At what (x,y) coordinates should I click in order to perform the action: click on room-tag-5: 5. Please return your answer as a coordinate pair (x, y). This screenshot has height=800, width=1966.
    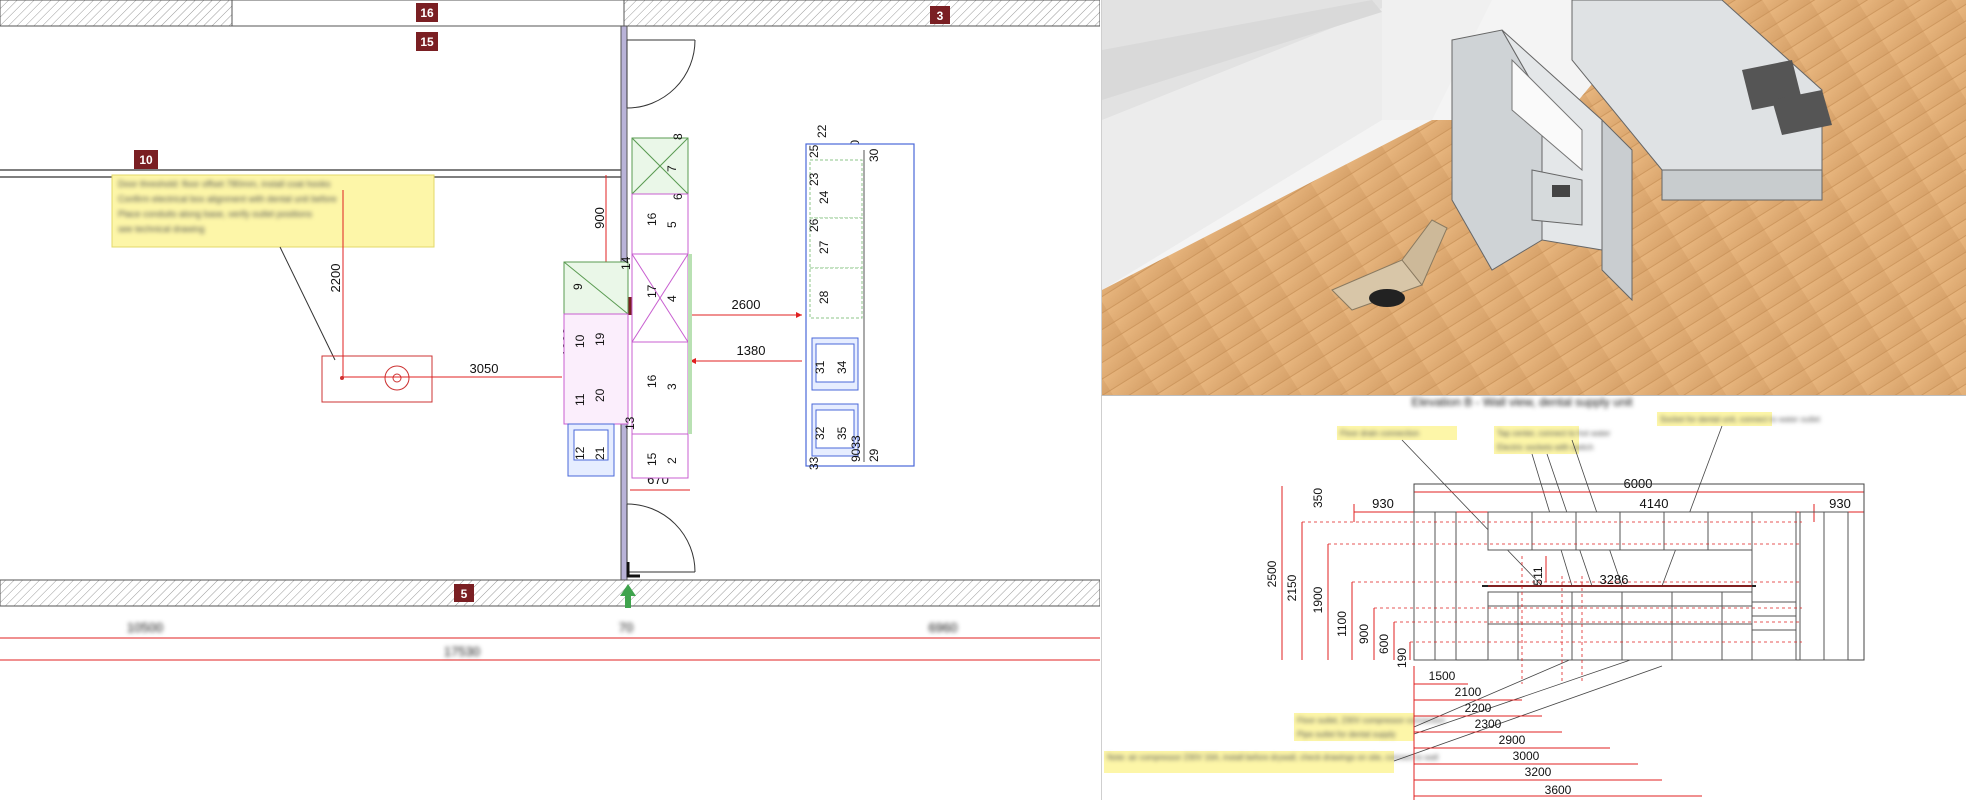
    Looking at the image, I should click on (464, 593).